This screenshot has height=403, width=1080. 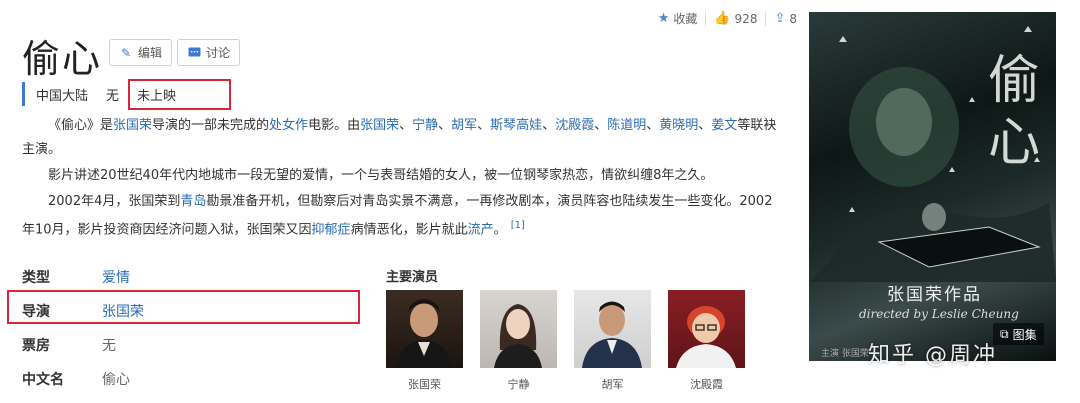 What do you see at coordinates (218, 53) in the screenshot?
I see `discuss-button-label: 讨论` at bounding box center [218, 53].